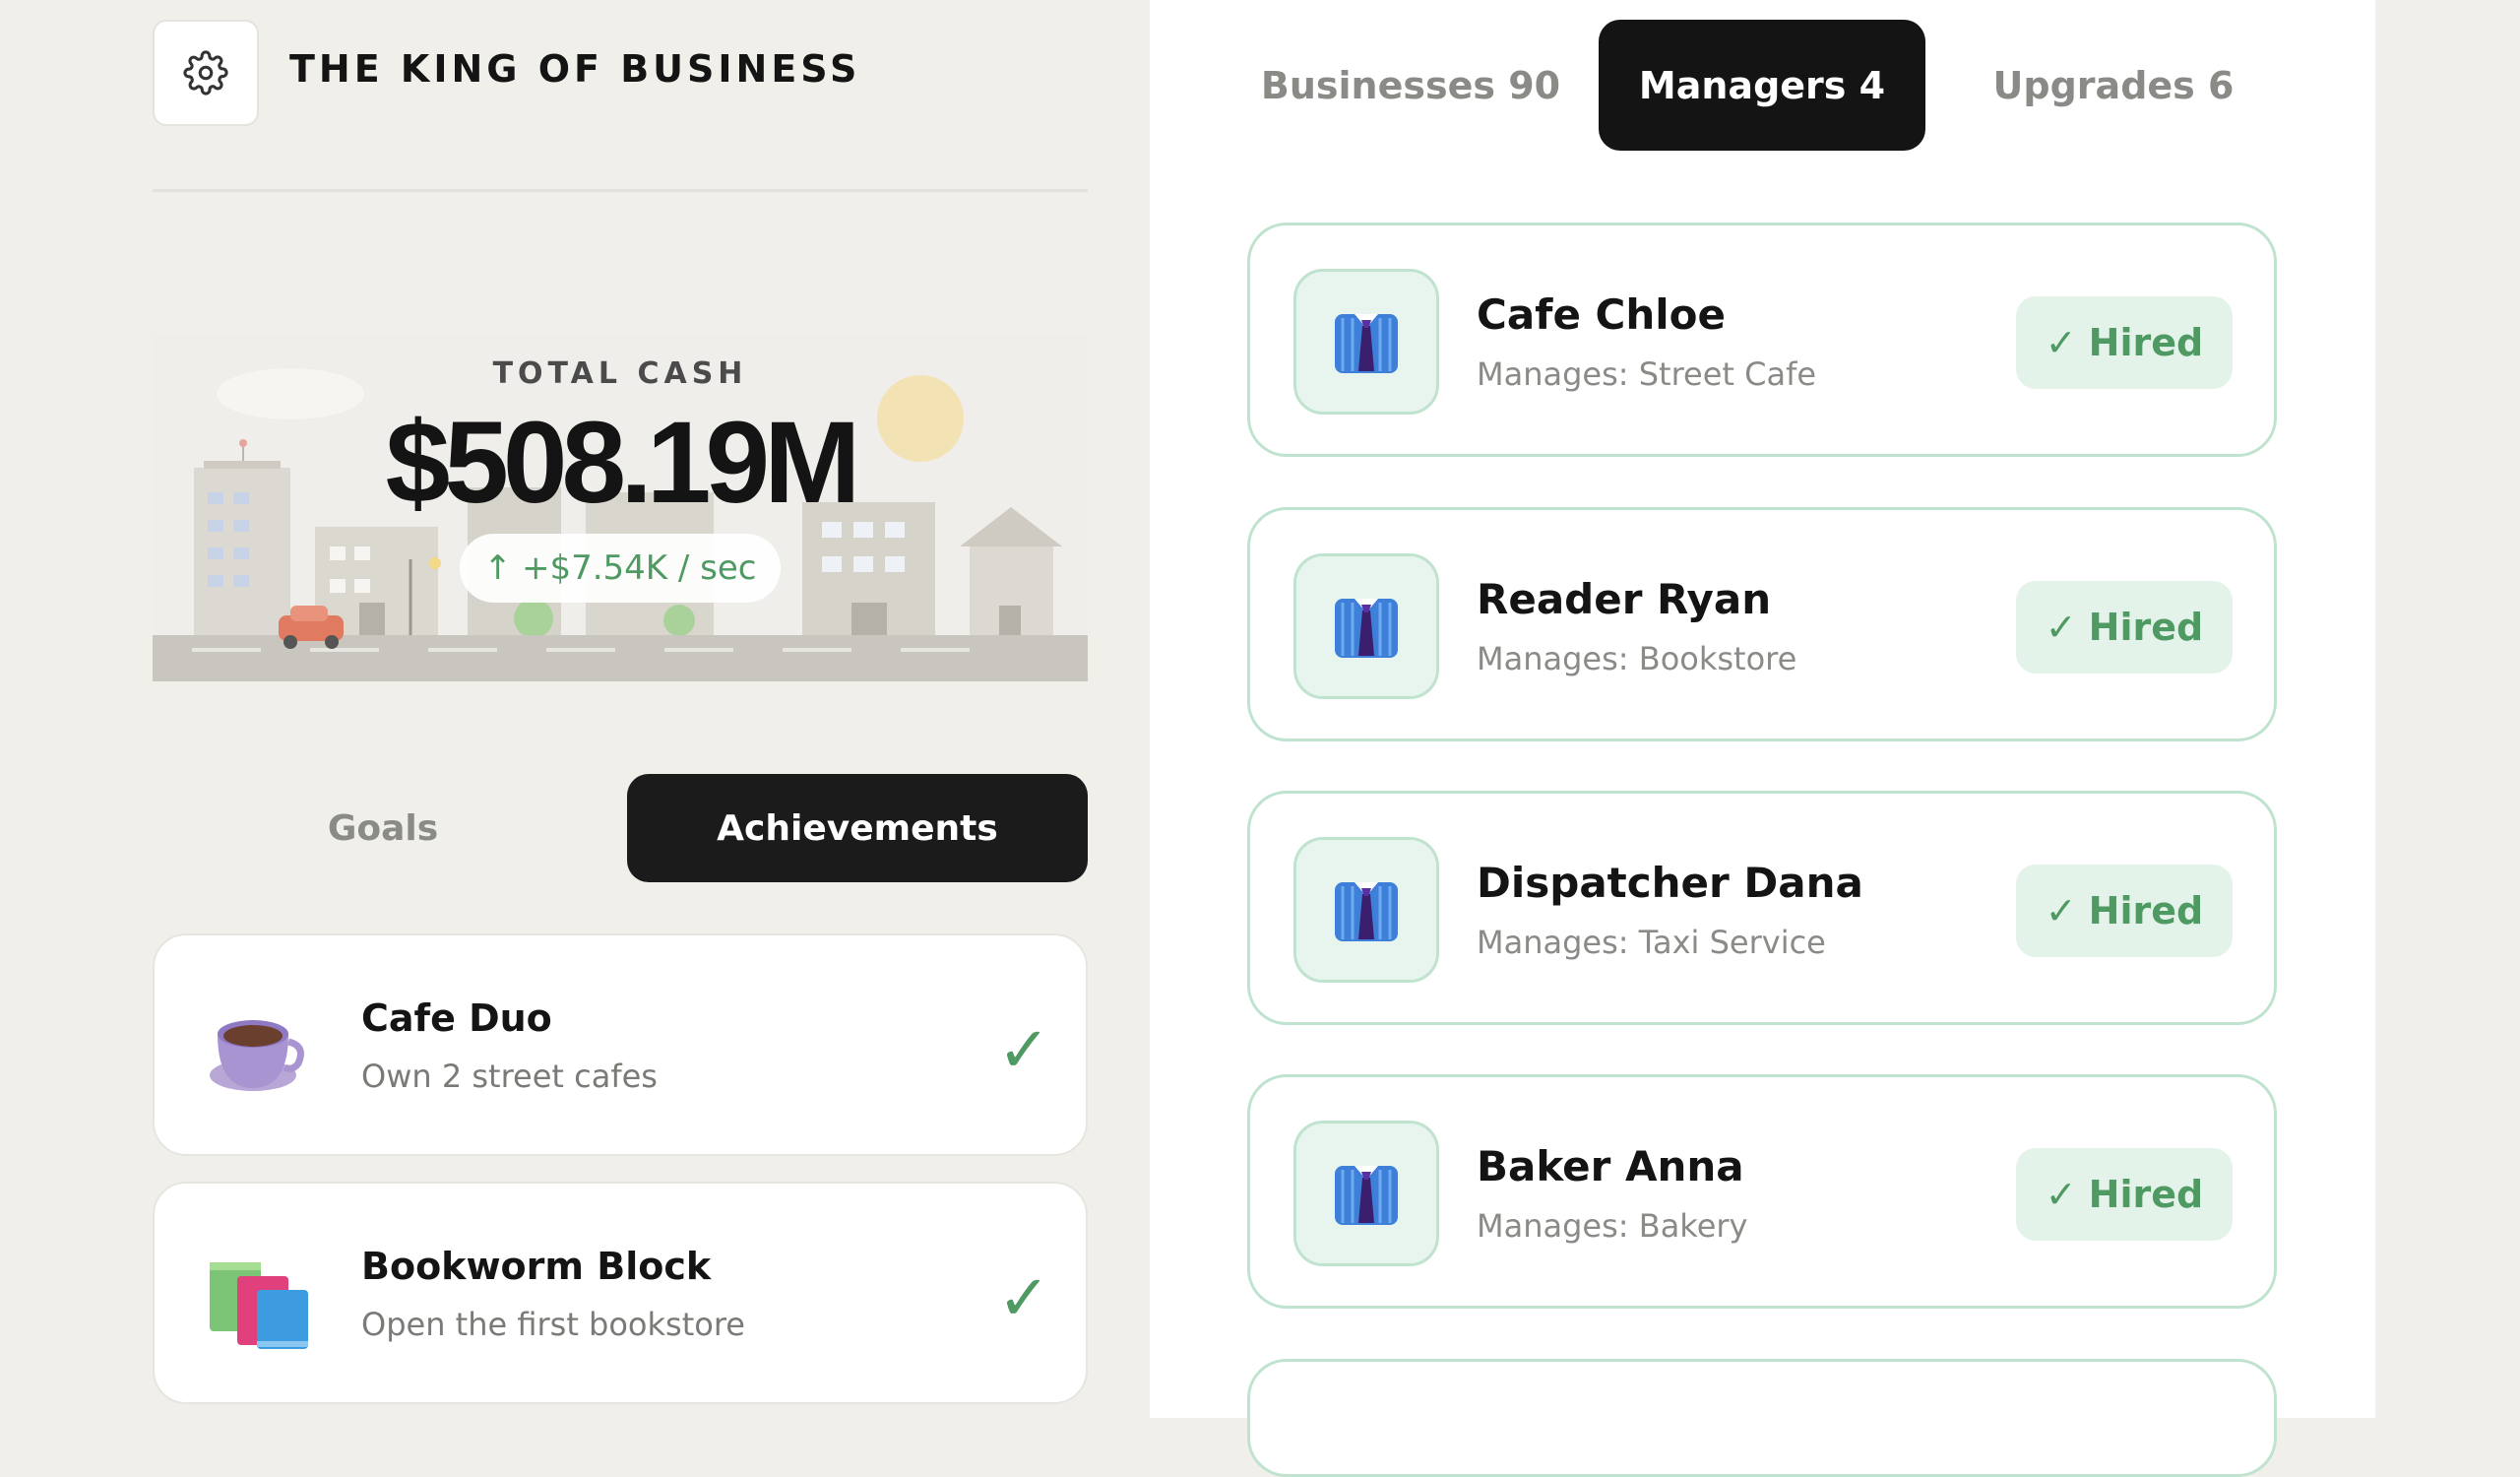  Describe the element at coordinates (536, 1266) in the screenshot. I see `achievement-title: Bookworm Block` at that location.